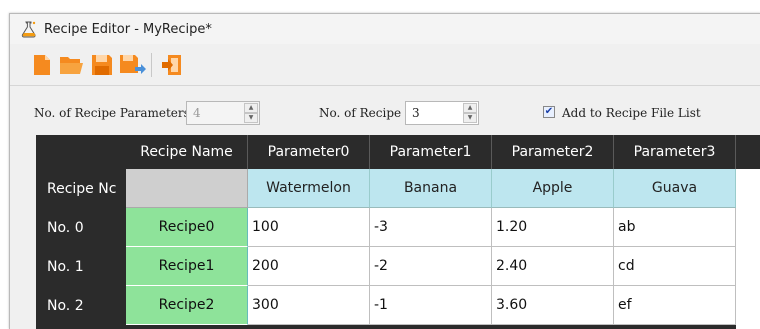 The image size is (760, 329). I want to click on open-folder-button, so click(72, 65).